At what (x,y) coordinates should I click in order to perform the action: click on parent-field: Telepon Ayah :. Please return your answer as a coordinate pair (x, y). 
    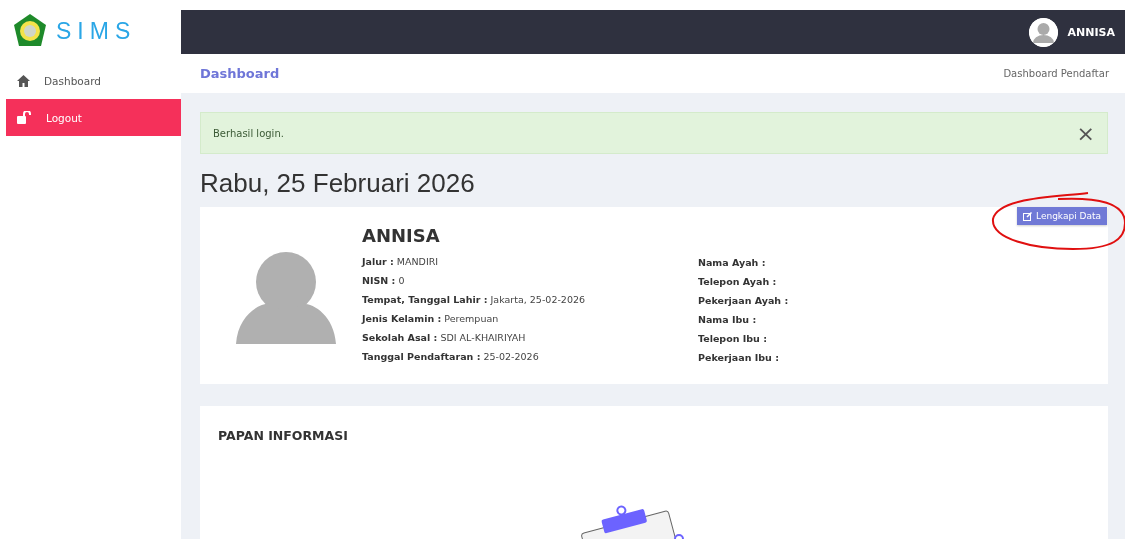
    Looking at the image, I should click on (743, 281).